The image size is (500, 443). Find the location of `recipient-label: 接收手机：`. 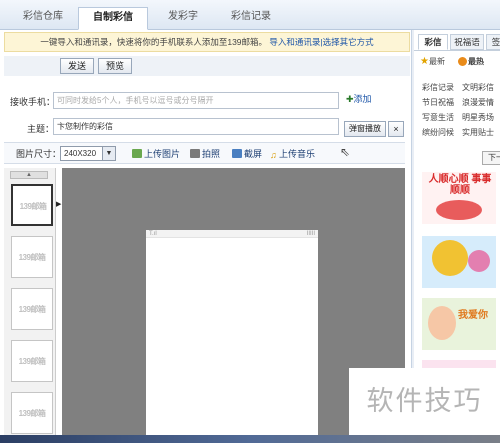

recipient-label: 接收手机： is located at coordinates (33, 102).